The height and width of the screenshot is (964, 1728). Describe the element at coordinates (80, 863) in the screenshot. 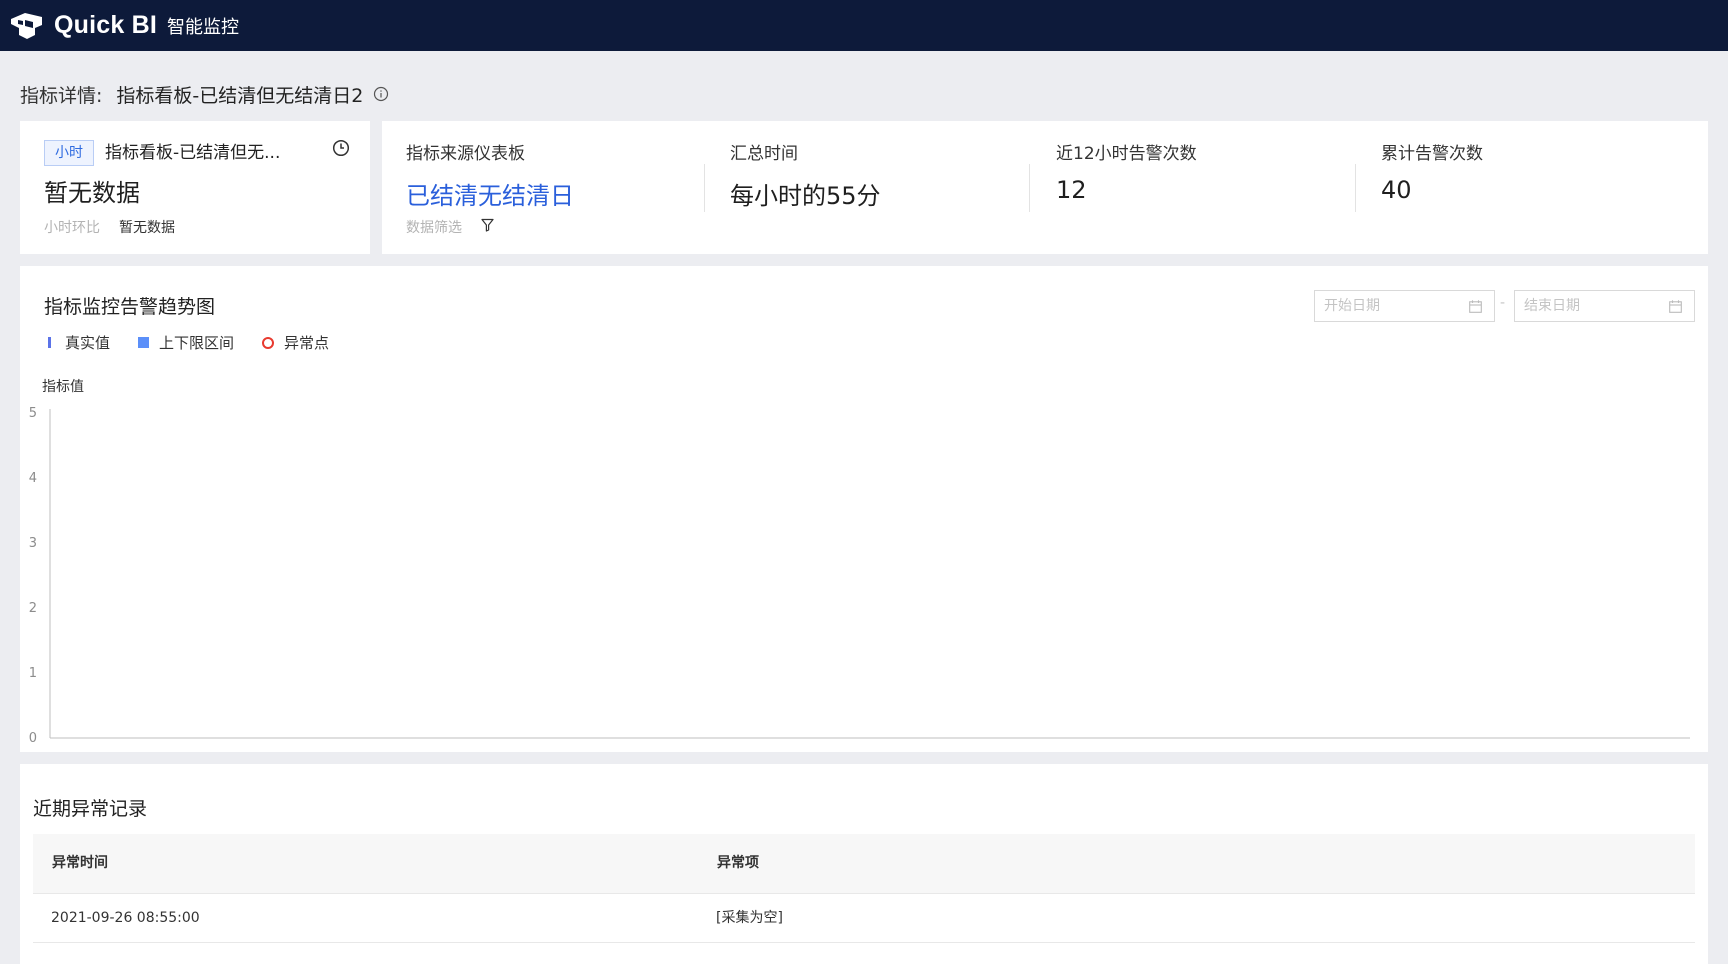

I see `column-header-time: 异常时间` at that location.